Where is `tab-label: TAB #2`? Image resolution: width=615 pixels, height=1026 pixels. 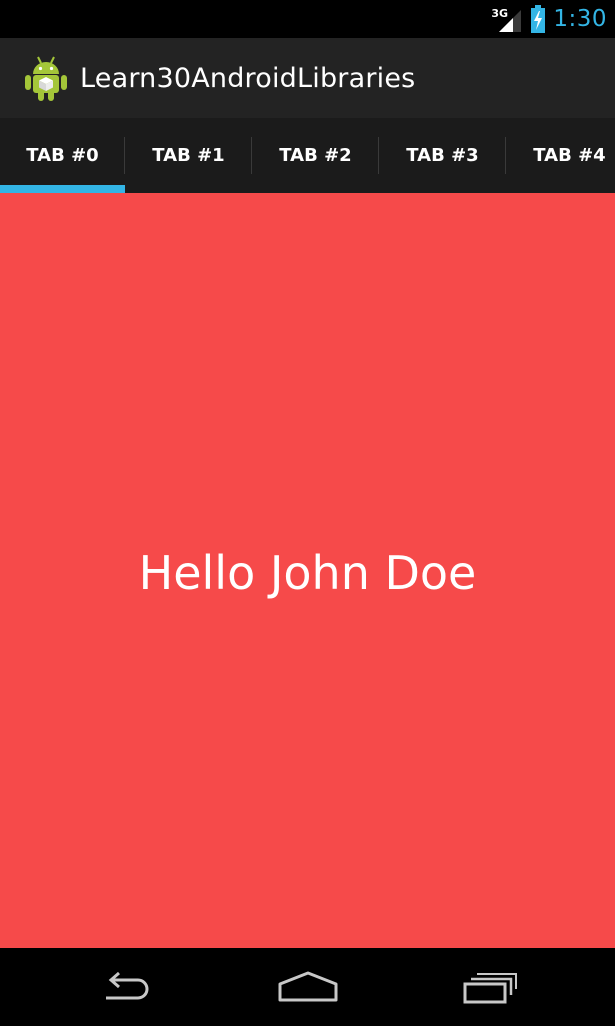
tab-label: TAB #2 is located at coordinates (315, 155).